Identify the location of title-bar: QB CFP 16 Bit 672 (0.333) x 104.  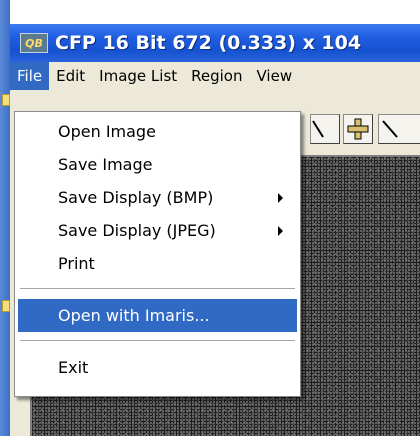
(215, 43).